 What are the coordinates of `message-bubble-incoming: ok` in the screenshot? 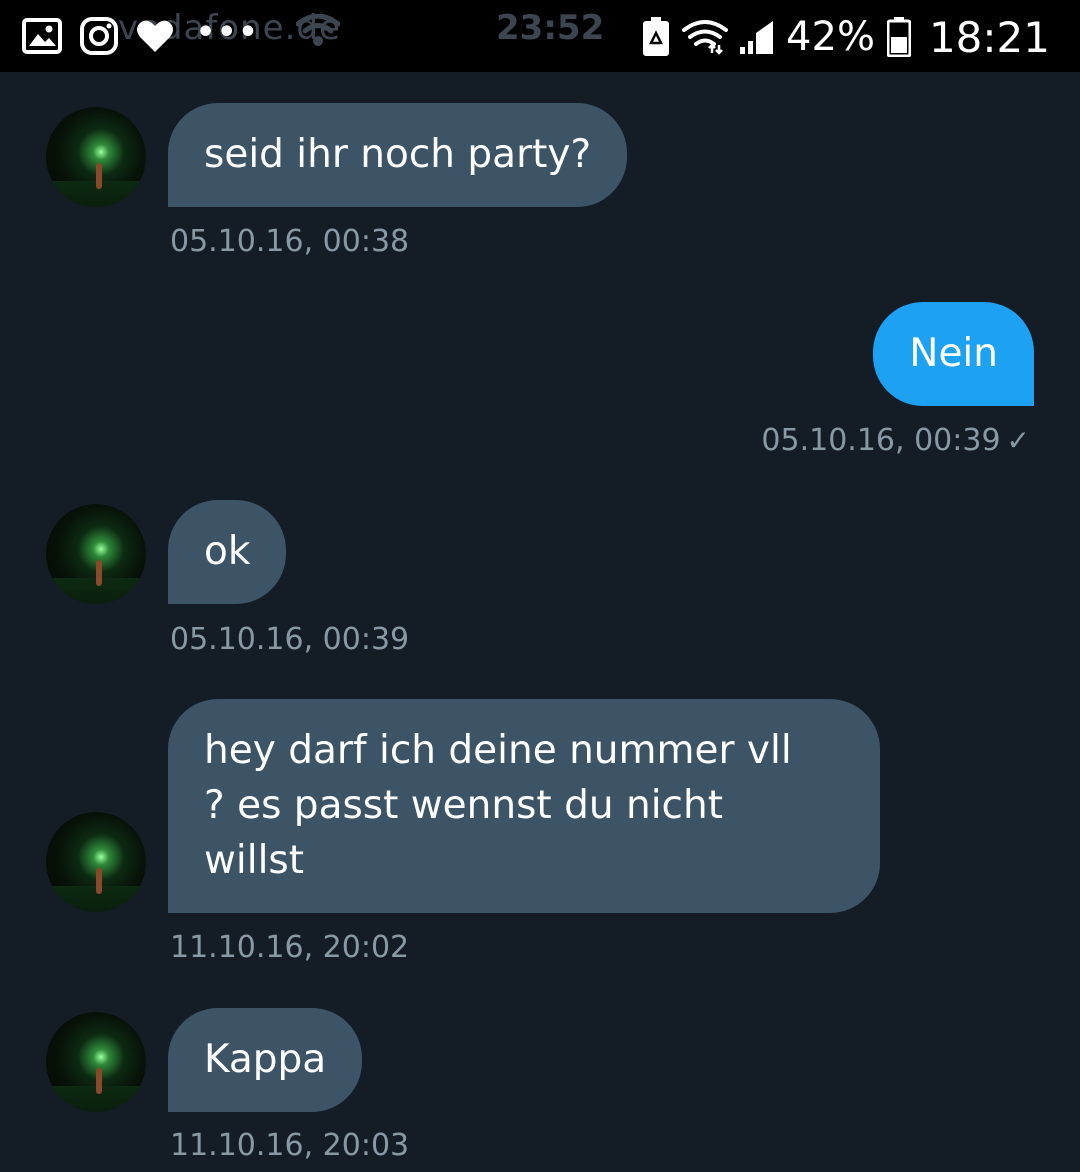 It's located at (227, 552).